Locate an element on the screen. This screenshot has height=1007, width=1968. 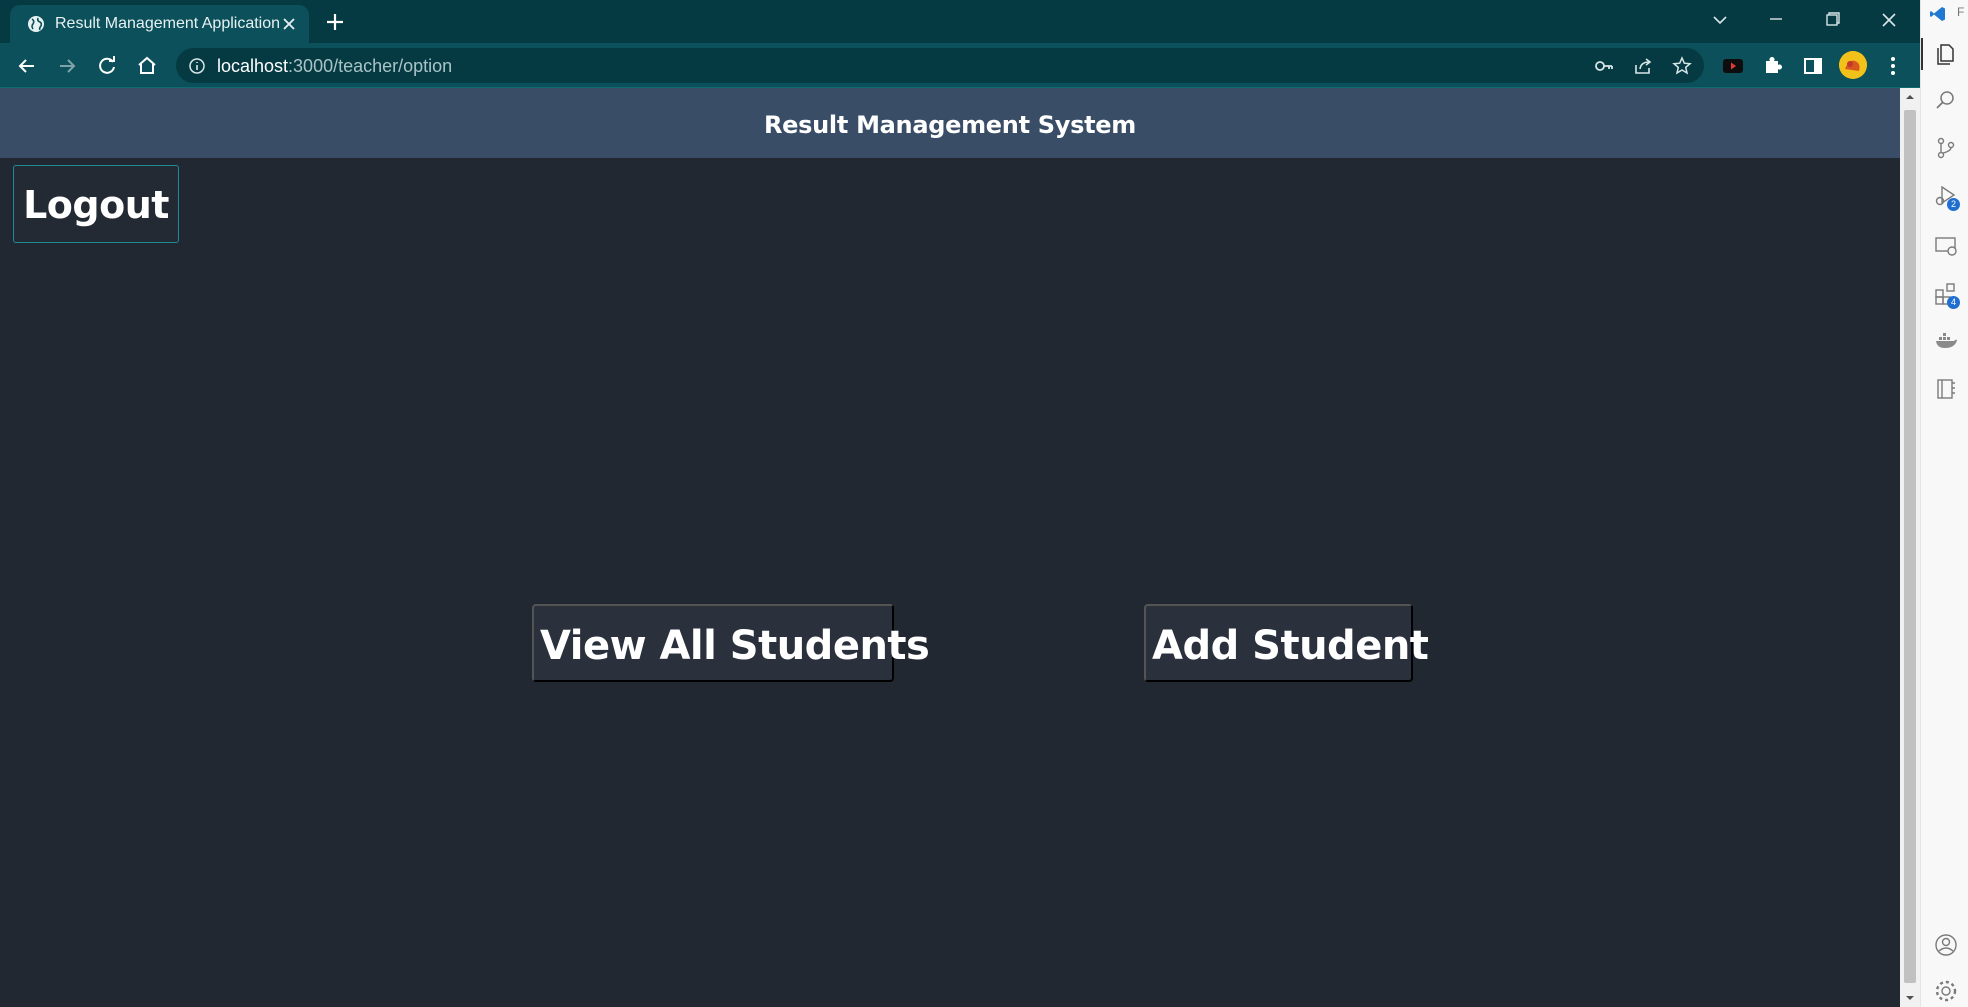
run-debug-button: 2 is located at coordinates (1946, 197).